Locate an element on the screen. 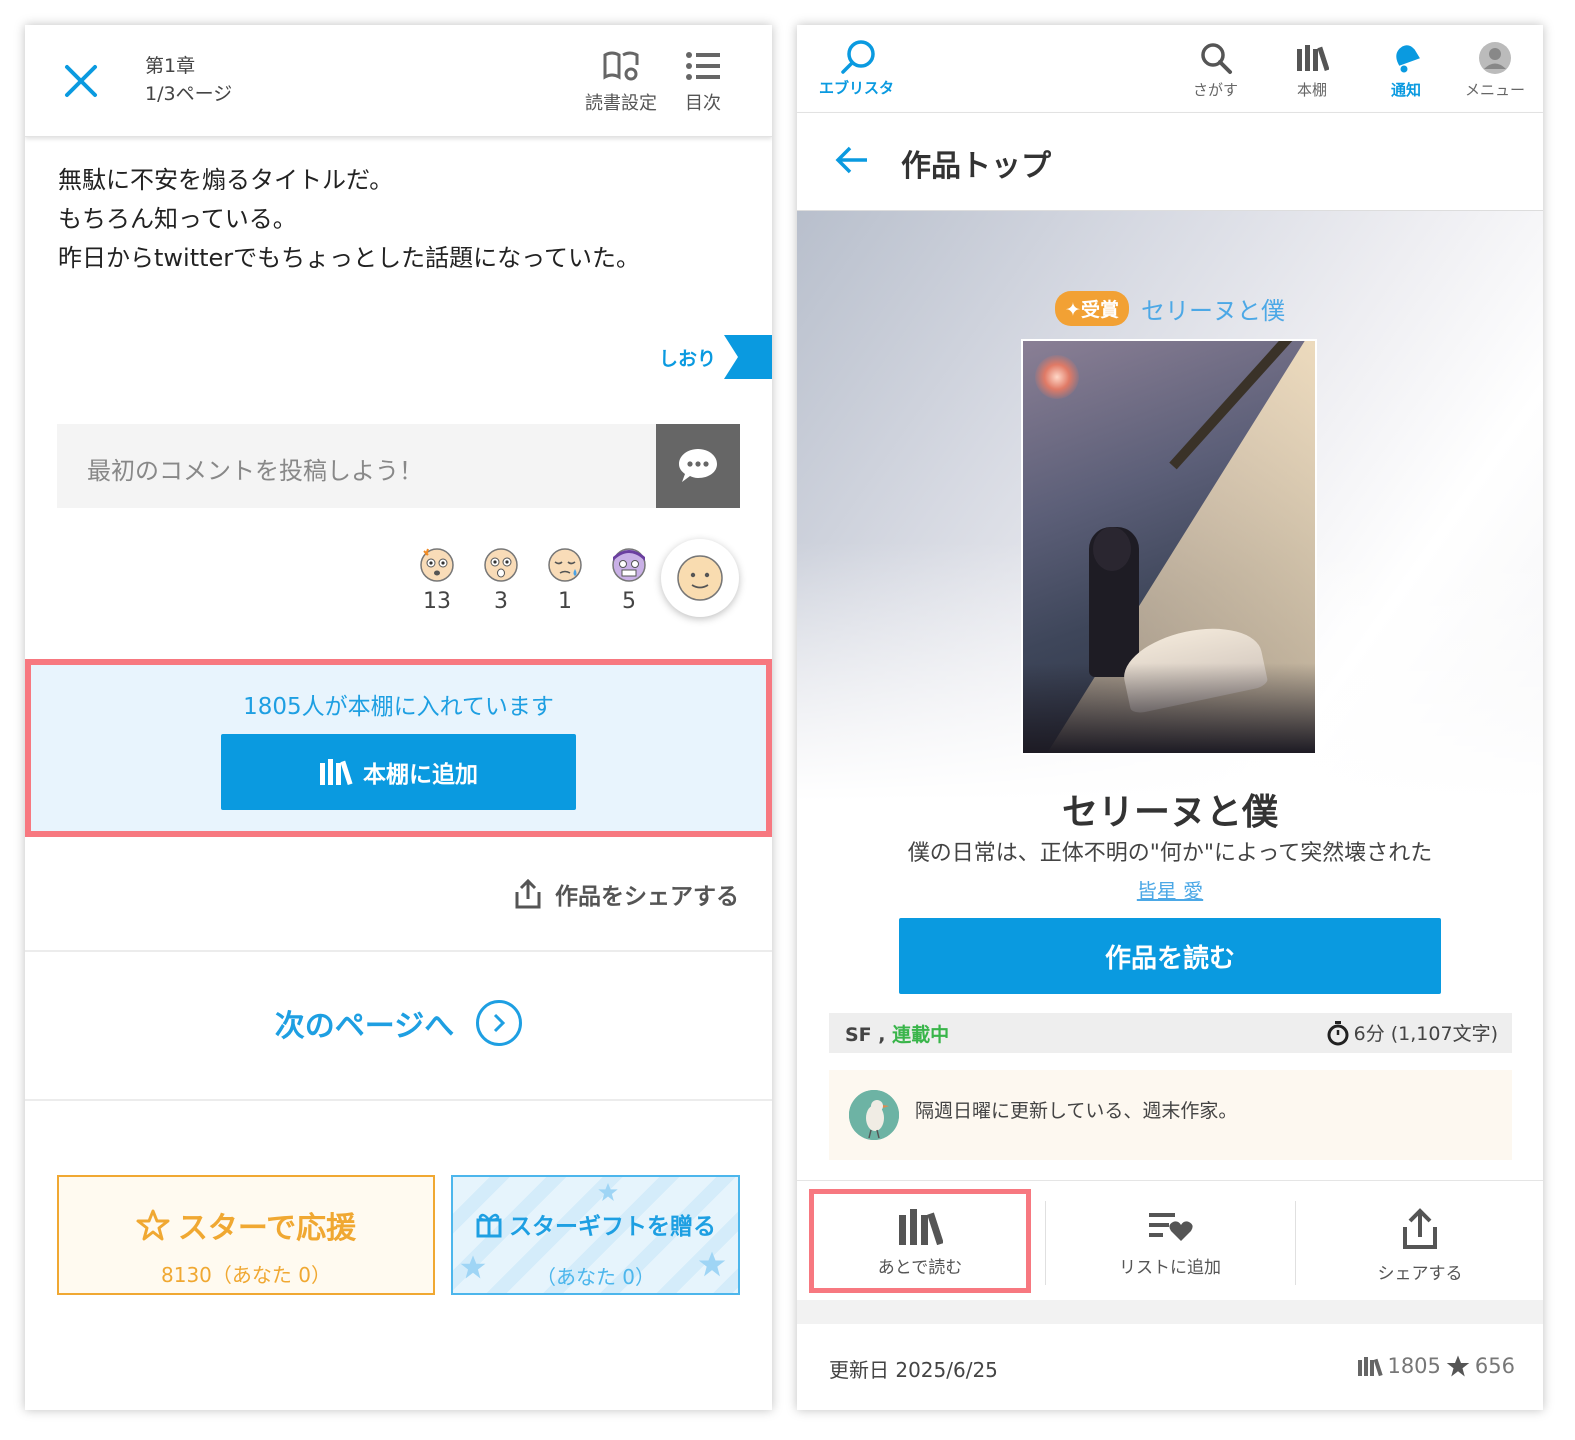 The image size is (1575, 1440). star-outline-icon is located at coordinates (153, 1225).